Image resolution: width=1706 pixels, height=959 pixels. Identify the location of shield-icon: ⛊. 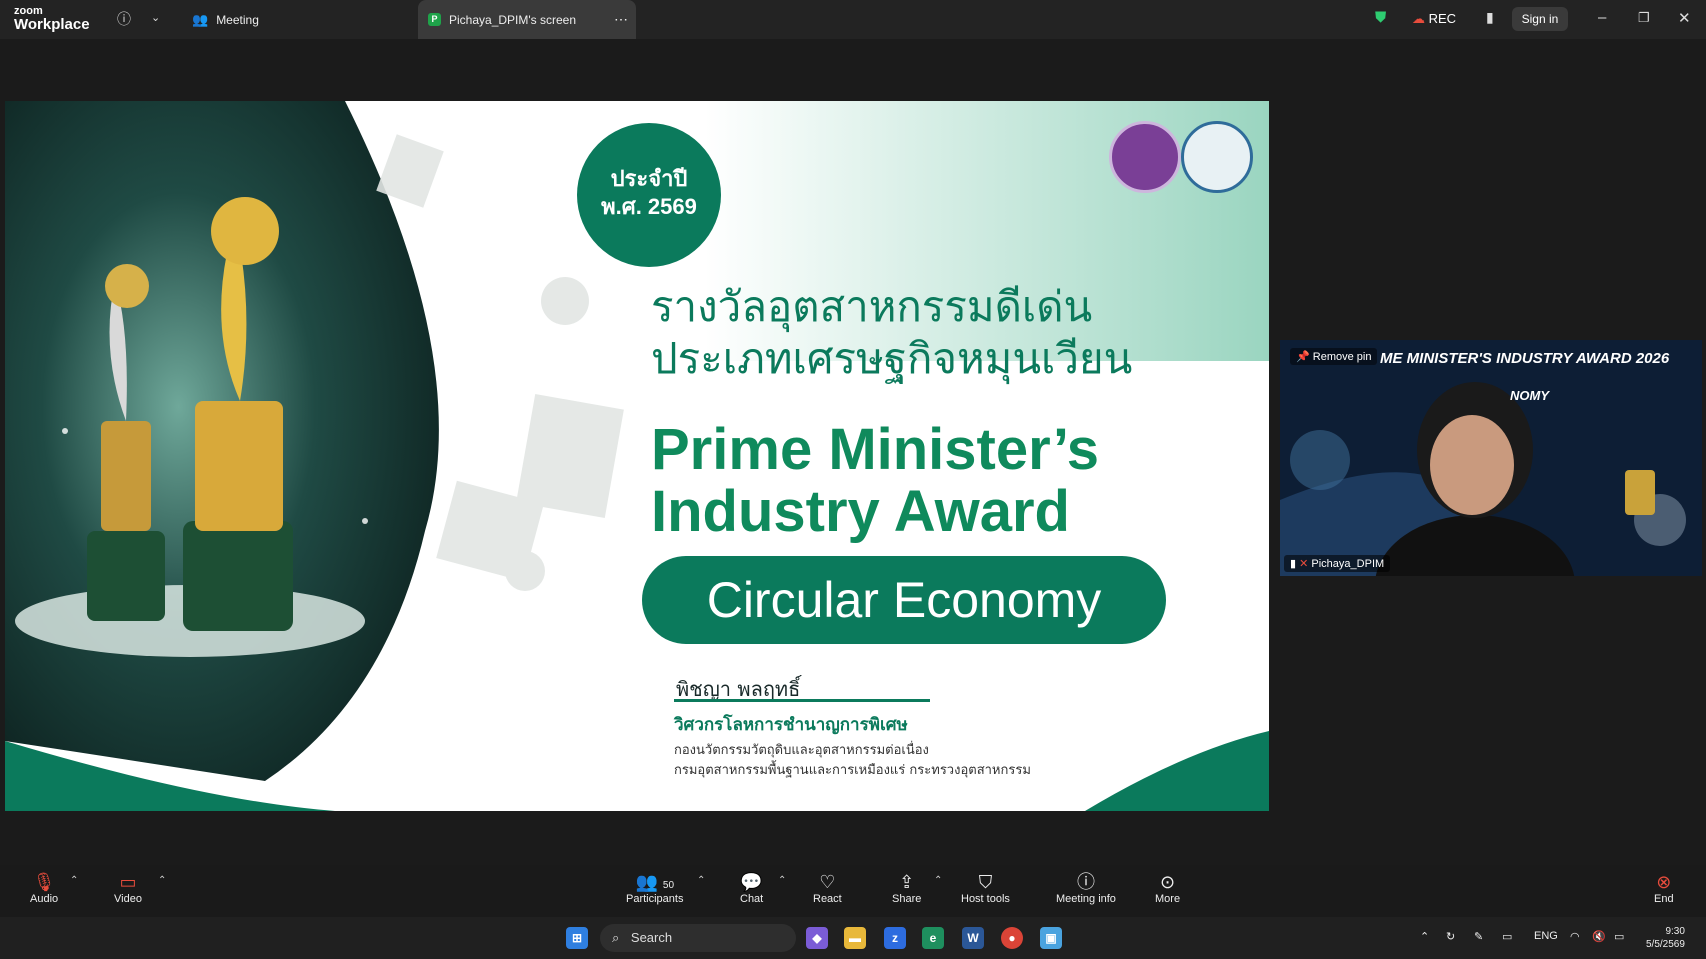
(1380, 17).